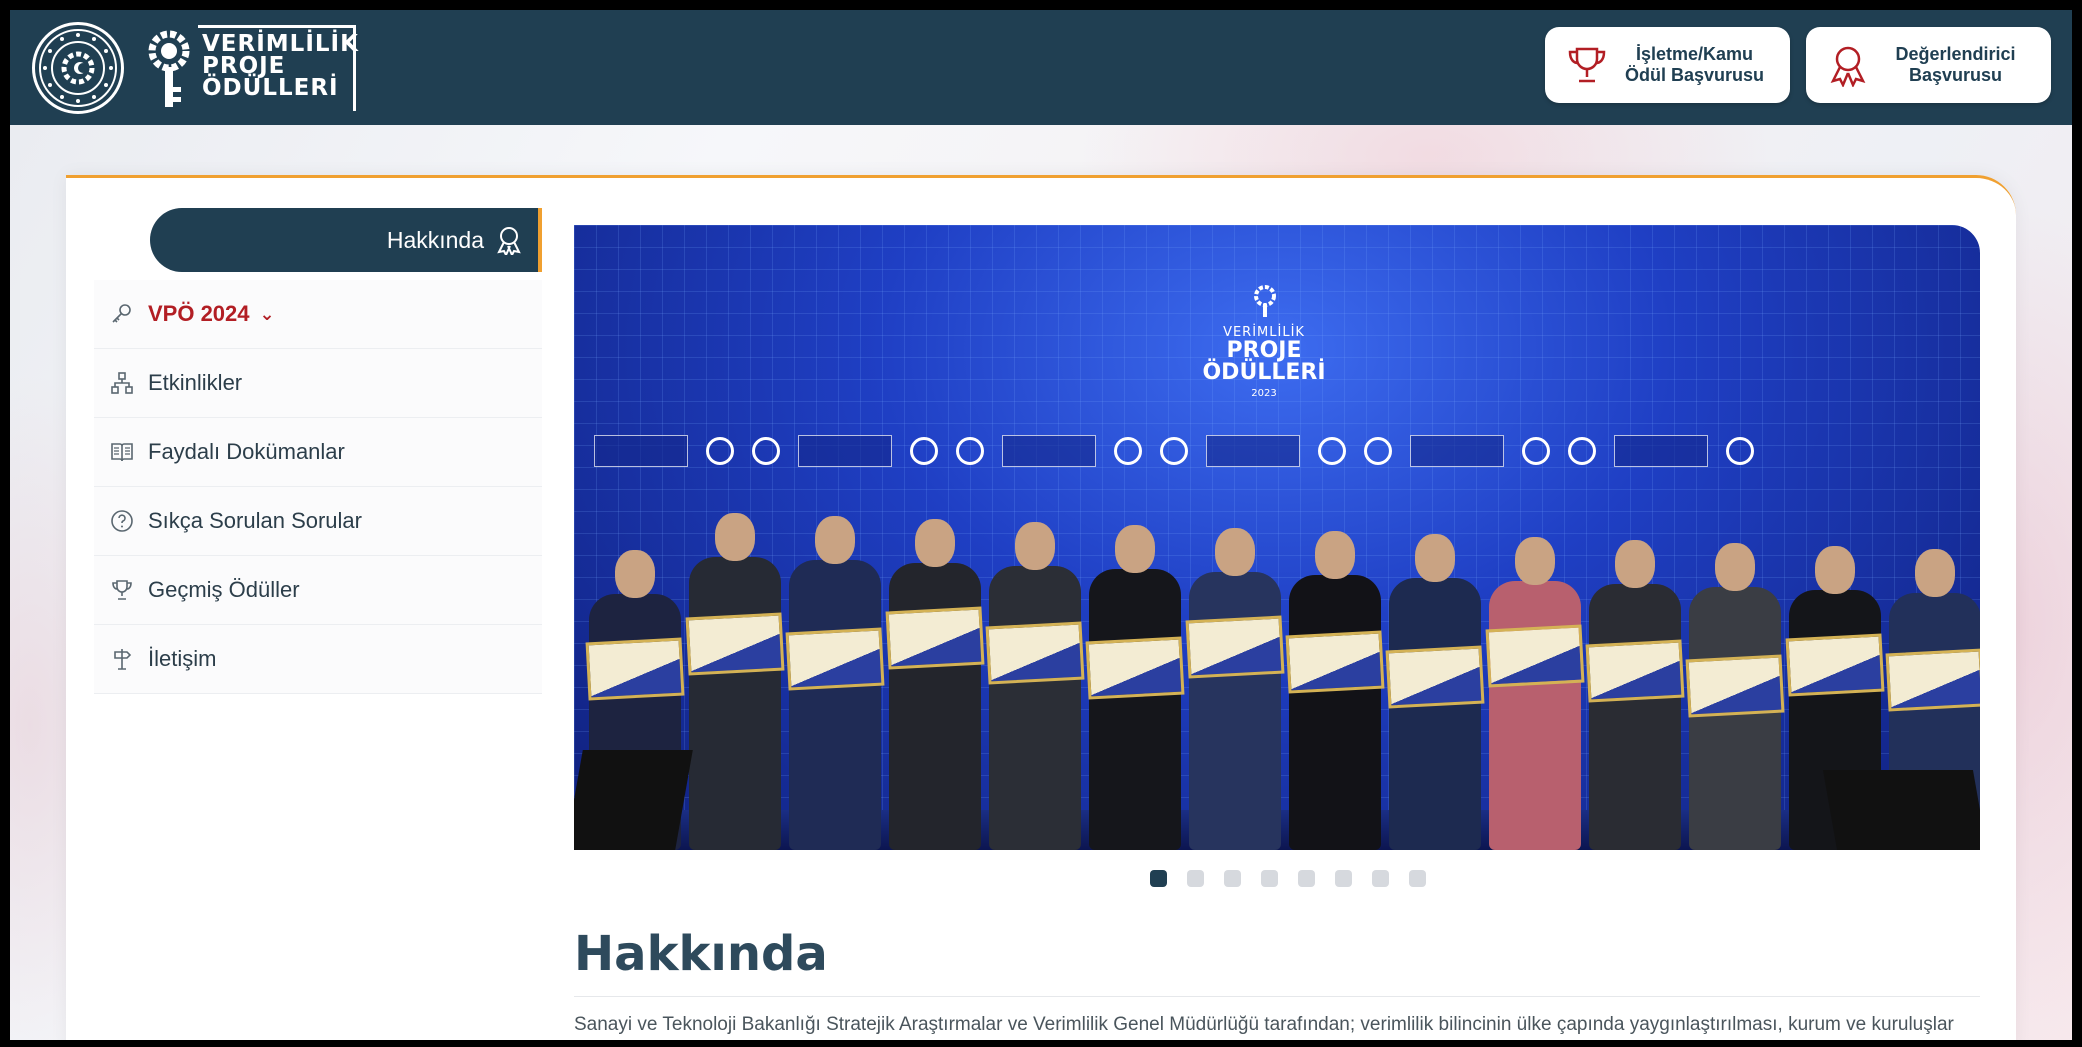  Describe the element at coordinates (1694, 64) in the screenshot. I see `award-application-label: İşletme/Kamu Ödül Başvurusu` at that location.